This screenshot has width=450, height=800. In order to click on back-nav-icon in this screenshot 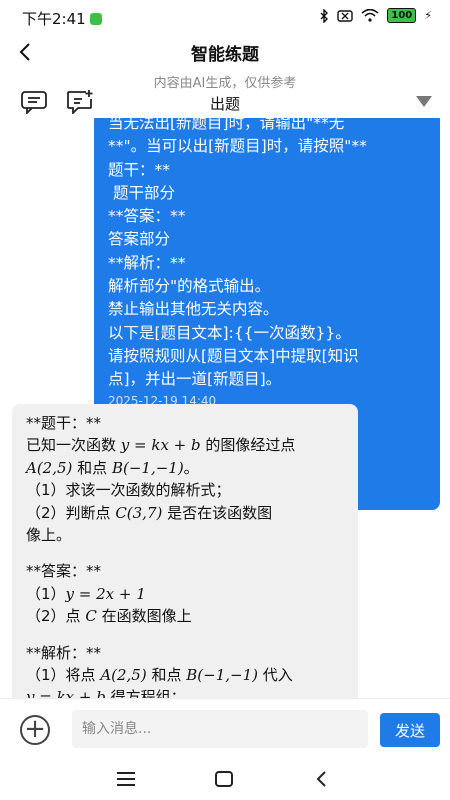, I will do `click(322, 779)`.